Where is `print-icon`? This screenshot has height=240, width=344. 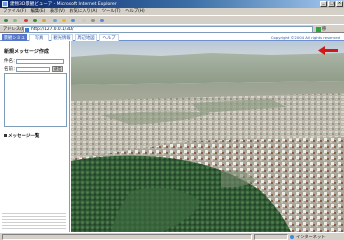
print-icon is located at coordinates (93, 20).